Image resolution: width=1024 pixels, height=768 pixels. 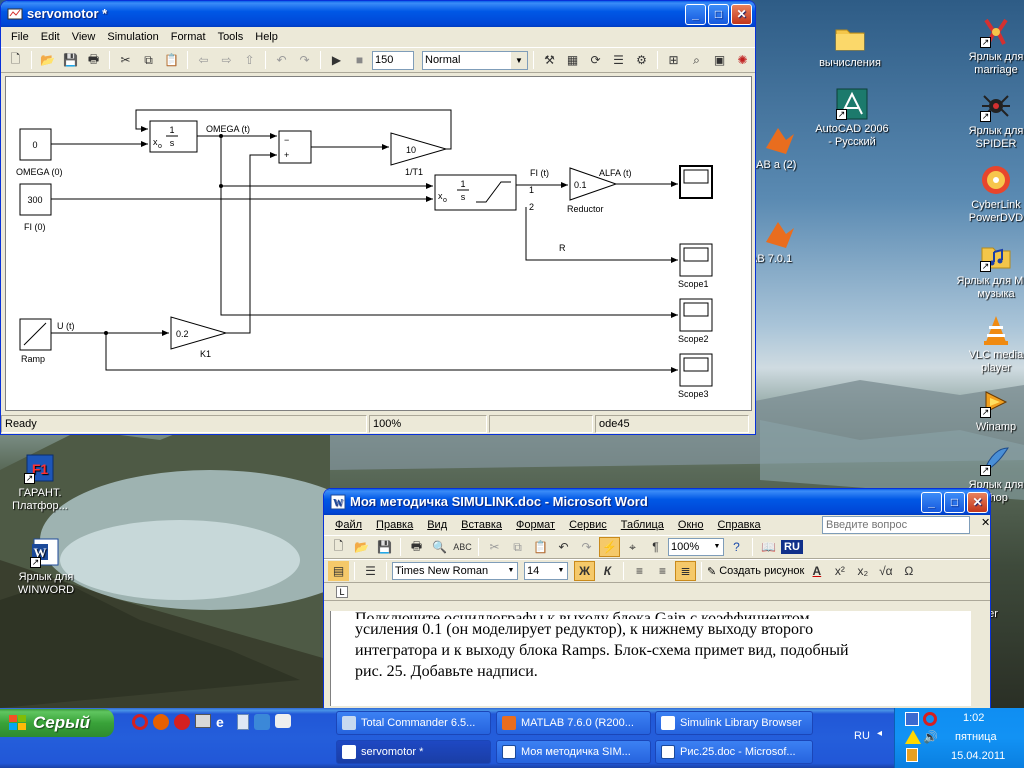 What do you see at coordinates (696, 547) in the screenshot?
I see `zoom-select: 100% ▼` at bounding box center [696, 547].